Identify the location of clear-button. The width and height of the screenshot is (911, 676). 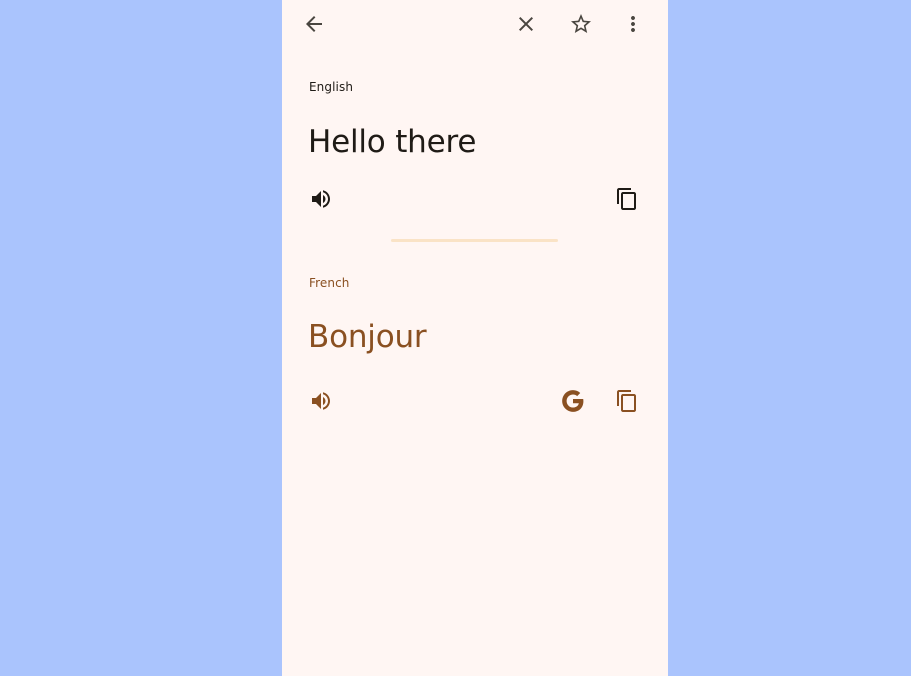
(526, 24).